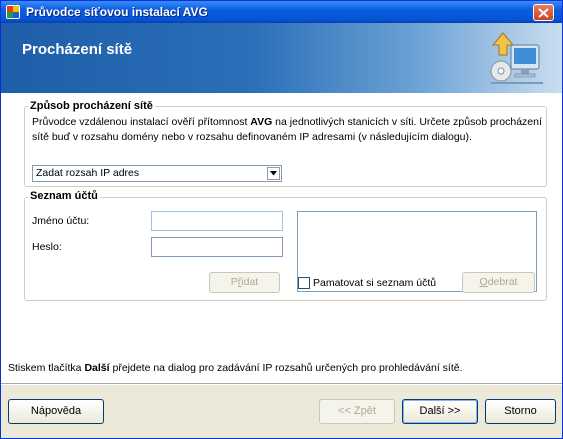 This screenshot has height=439, width=563. Describe the element at coordinates (357, 411) in the screenshot. I see `back-button: << Zpět` at that location.